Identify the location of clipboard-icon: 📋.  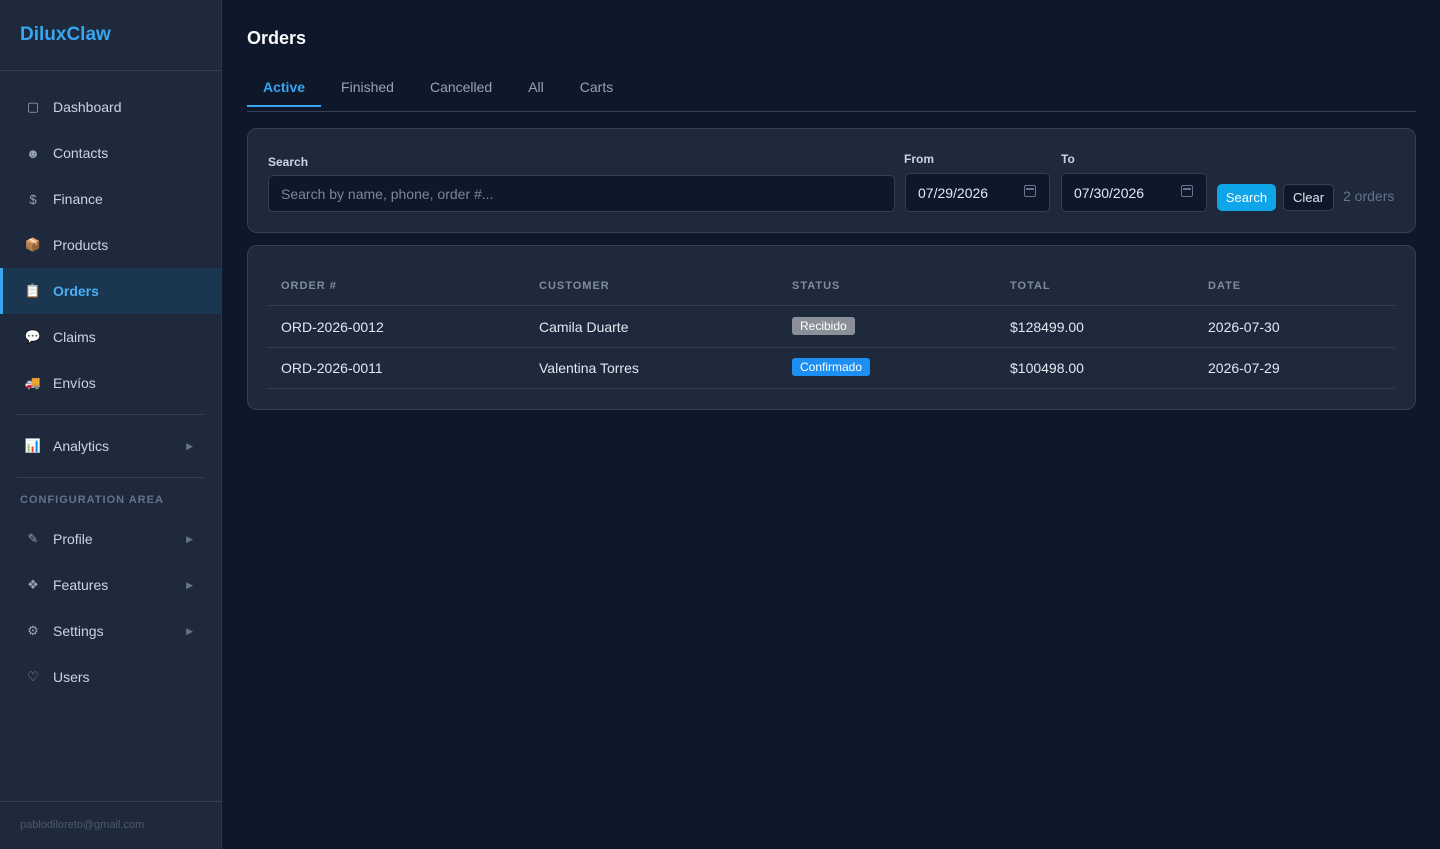
(33, 290).